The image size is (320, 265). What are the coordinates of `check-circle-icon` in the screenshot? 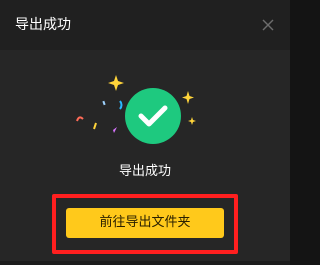 It's located at (153, 116).